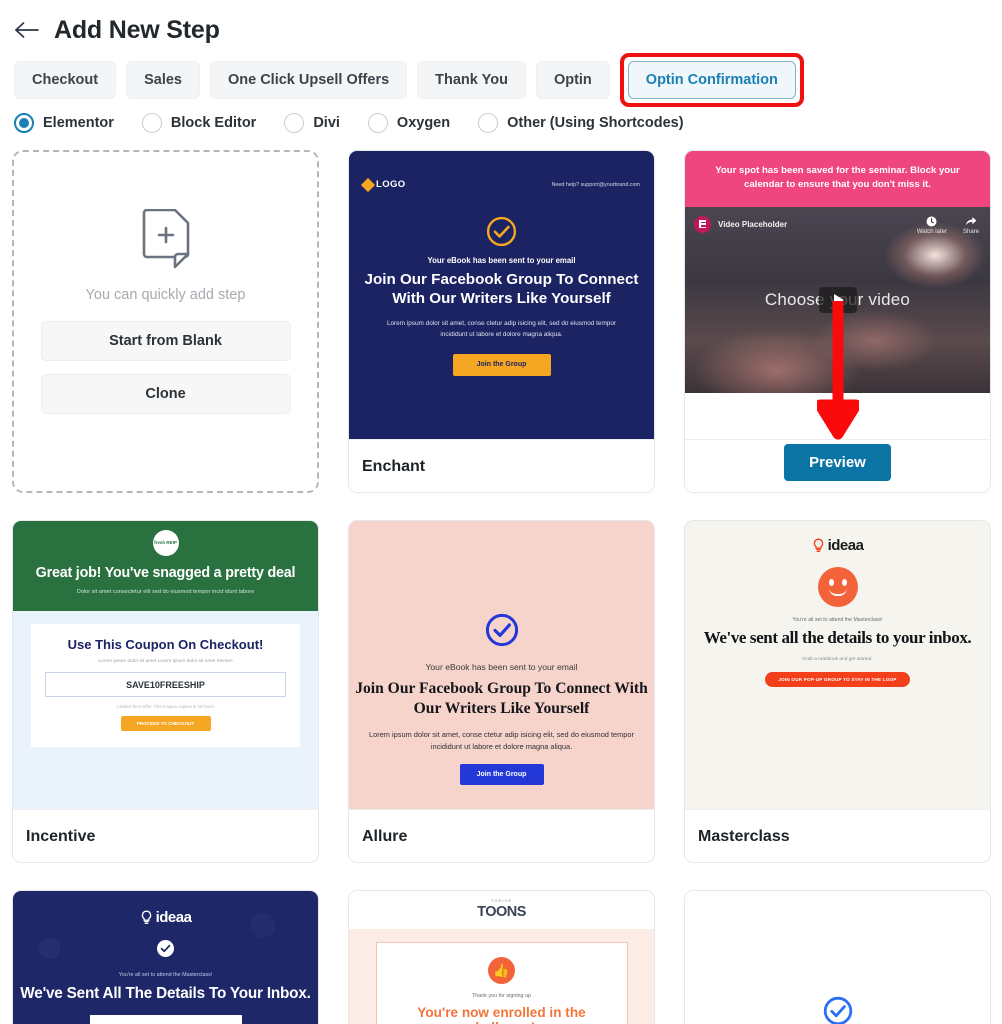 This screenshot has height=1024, width=1002. Describe the element at coordinates (501, 835) in the screenshot. I see `template-card-footer: Allure` at that location.